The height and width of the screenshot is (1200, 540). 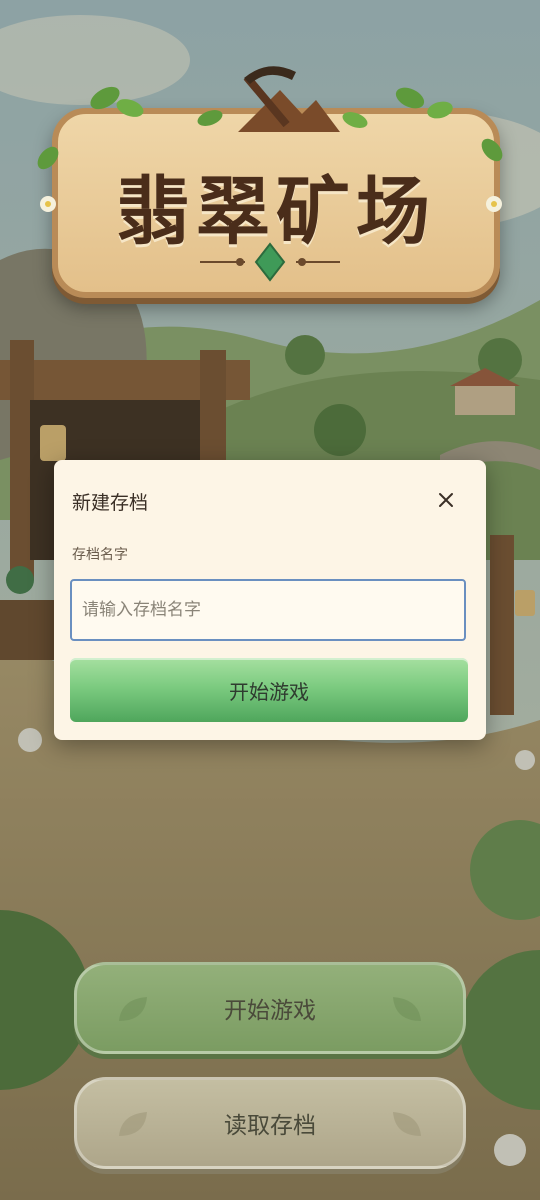 I want to click on load-save-button: 读取存档, so click(x=270, y=1123).